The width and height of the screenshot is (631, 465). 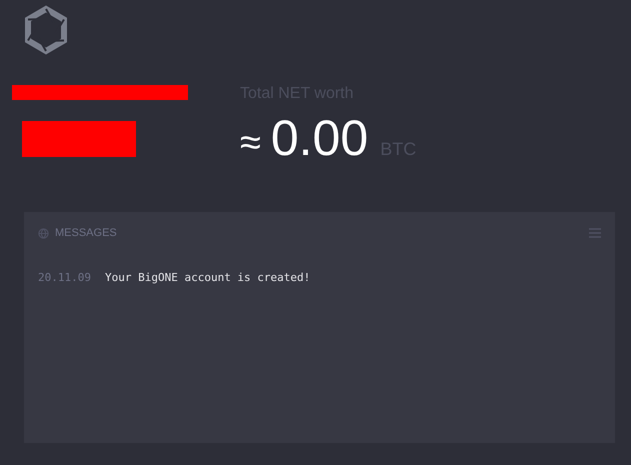 What do you see at coordinates (207, 277) in the screenshot?
I see `message-text: Your BigONE account is created!` at bounding box center [207, 277].